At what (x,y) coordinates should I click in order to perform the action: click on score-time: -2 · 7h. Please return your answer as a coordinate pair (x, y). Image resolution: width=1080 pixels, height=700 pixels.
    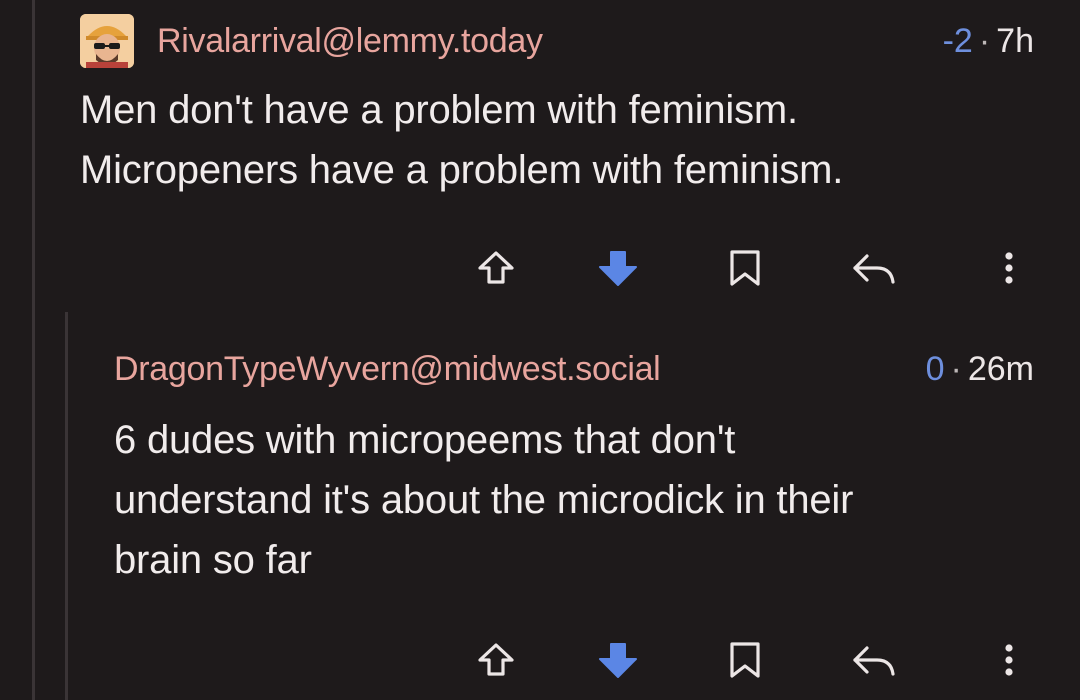
    Looking at the image, I should click on (988, 41).